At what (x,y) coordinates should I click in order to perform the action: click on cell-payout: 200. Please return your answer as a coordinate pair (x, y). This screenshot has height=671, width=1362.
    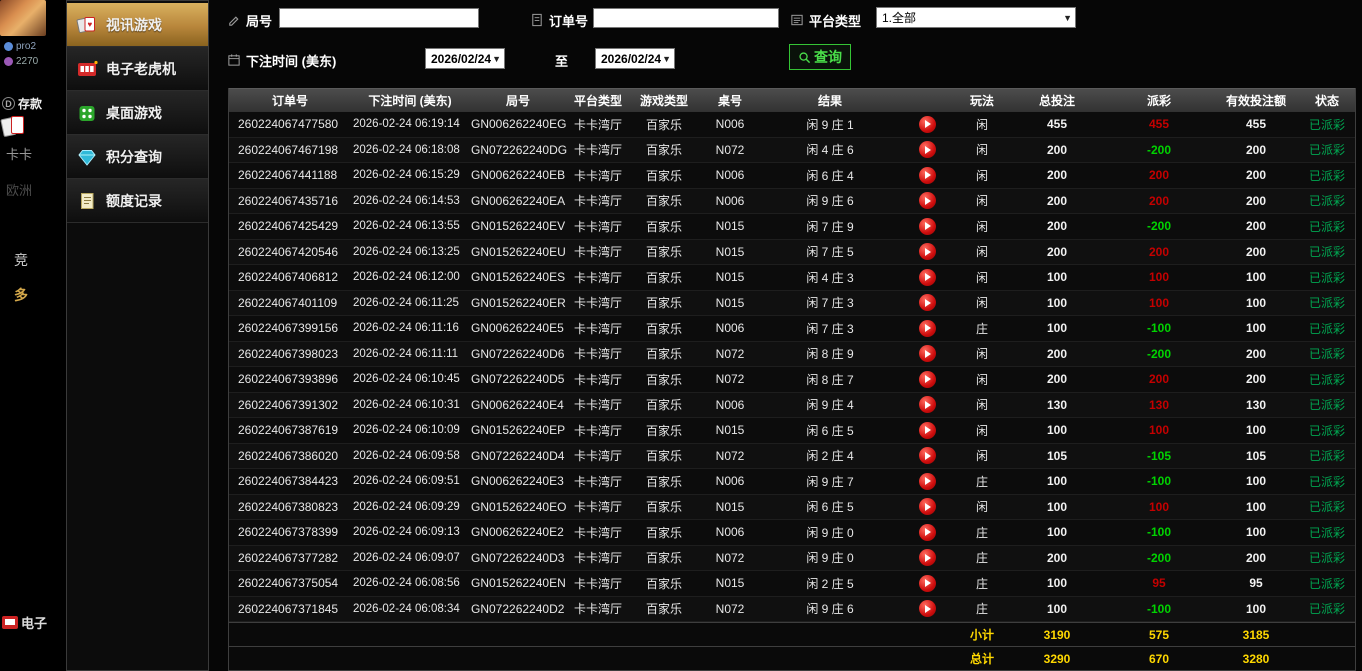
    Looking at the image, I should click on (1159, 379).